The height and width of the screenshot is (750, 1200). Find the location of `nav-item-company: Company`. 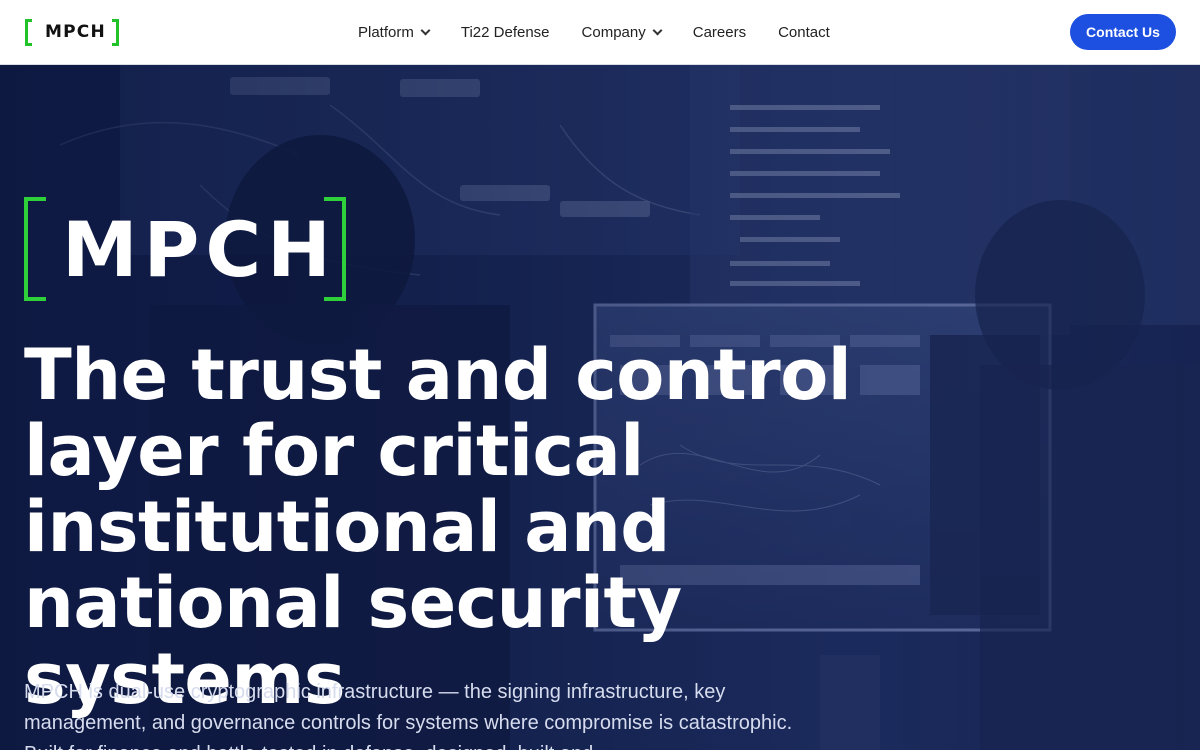

nav-item-company: Company is located at coordinates (622, 32).